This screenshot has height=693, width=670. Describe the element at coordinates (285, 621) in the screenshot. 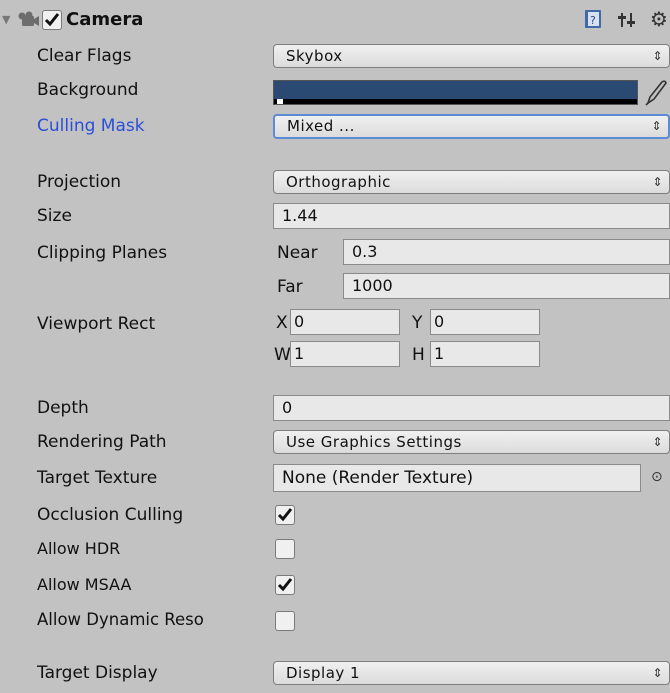

I see `allow-dynamic-resolution-checkbox` at that location.